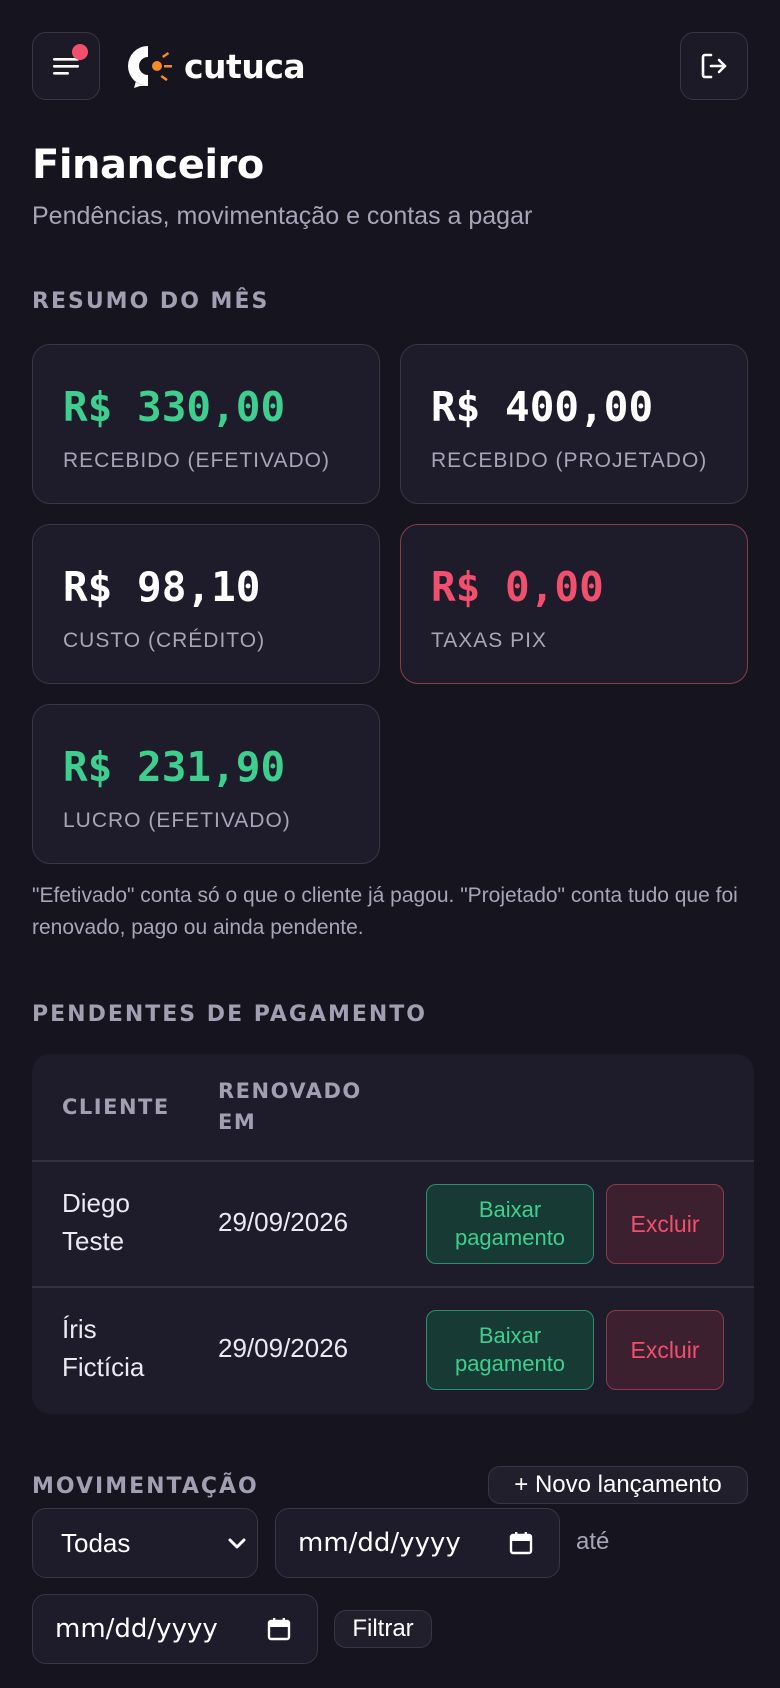 The height and width of the screenshot is (1688, 780). I want to click on brand-logo: cutuca, so click(216, 66).